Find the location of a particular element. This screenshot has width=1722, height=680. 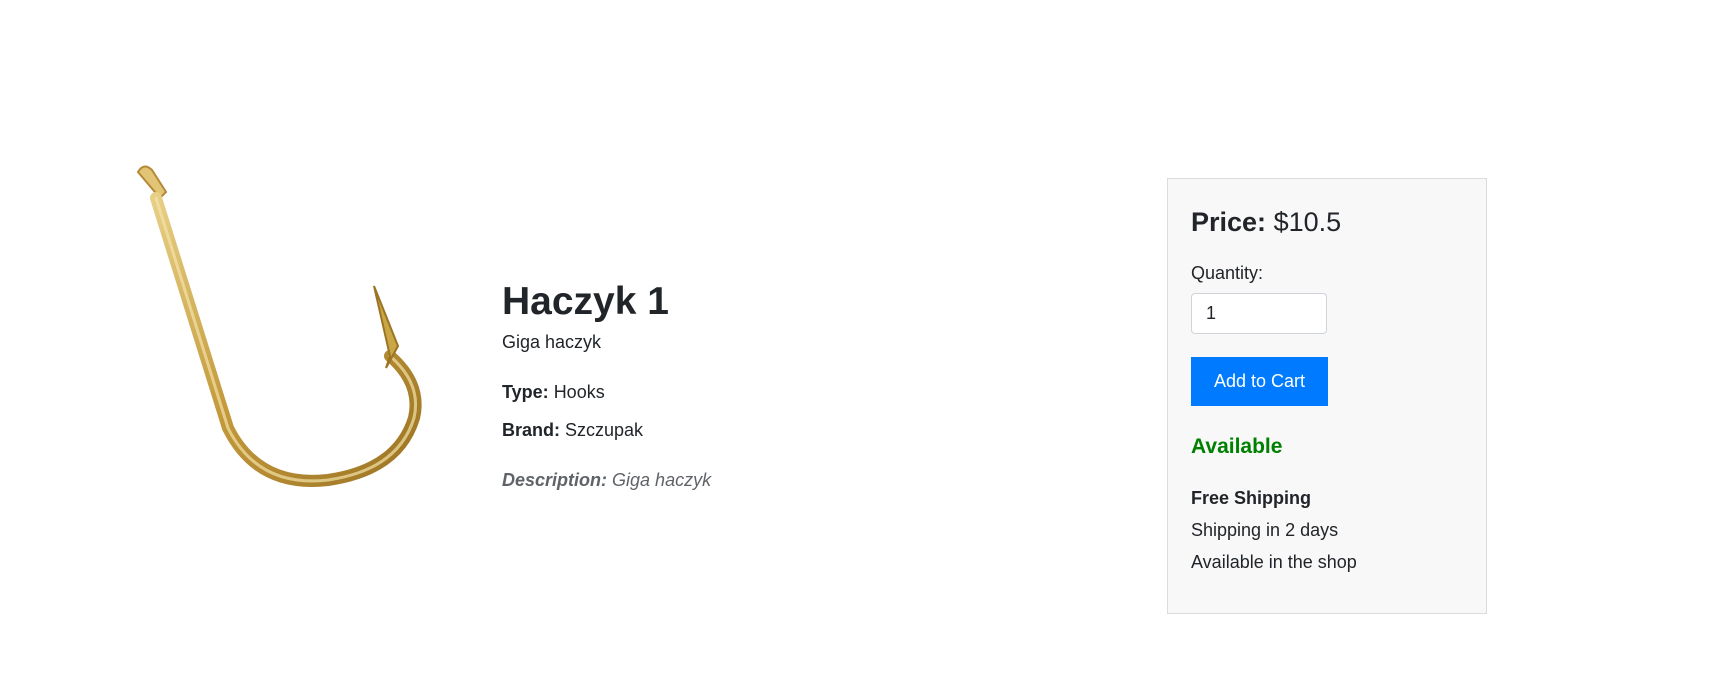

product-description: Description: Giga haczyk is located at coordinates (762, 480).